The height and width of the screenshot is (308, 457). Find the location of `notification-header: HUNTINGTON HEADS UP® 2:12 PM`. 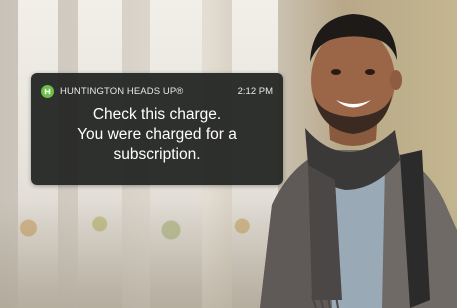

notification-header: HUNTINGTON HEADS UP® 2:12 PM is located at coordinates (157, 91).